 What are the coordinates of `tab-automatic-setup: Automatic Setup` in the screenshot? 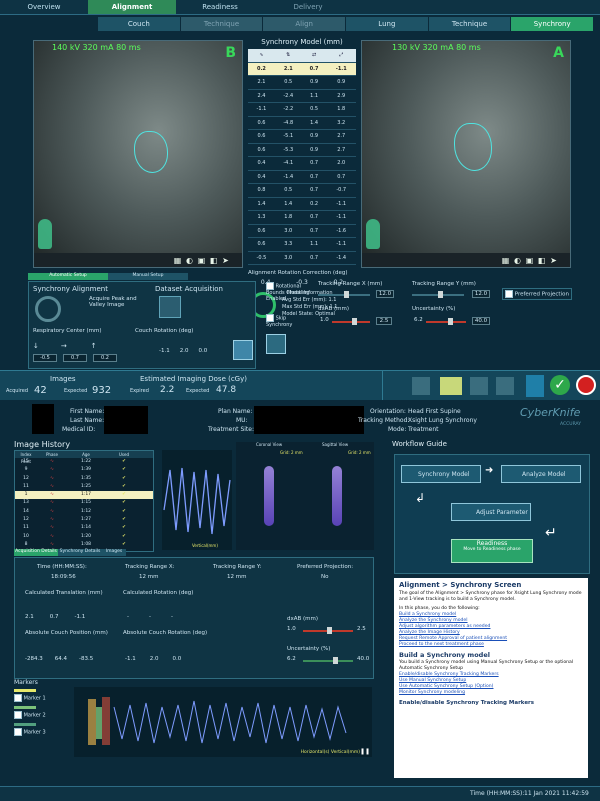 It's located at (68, 276).